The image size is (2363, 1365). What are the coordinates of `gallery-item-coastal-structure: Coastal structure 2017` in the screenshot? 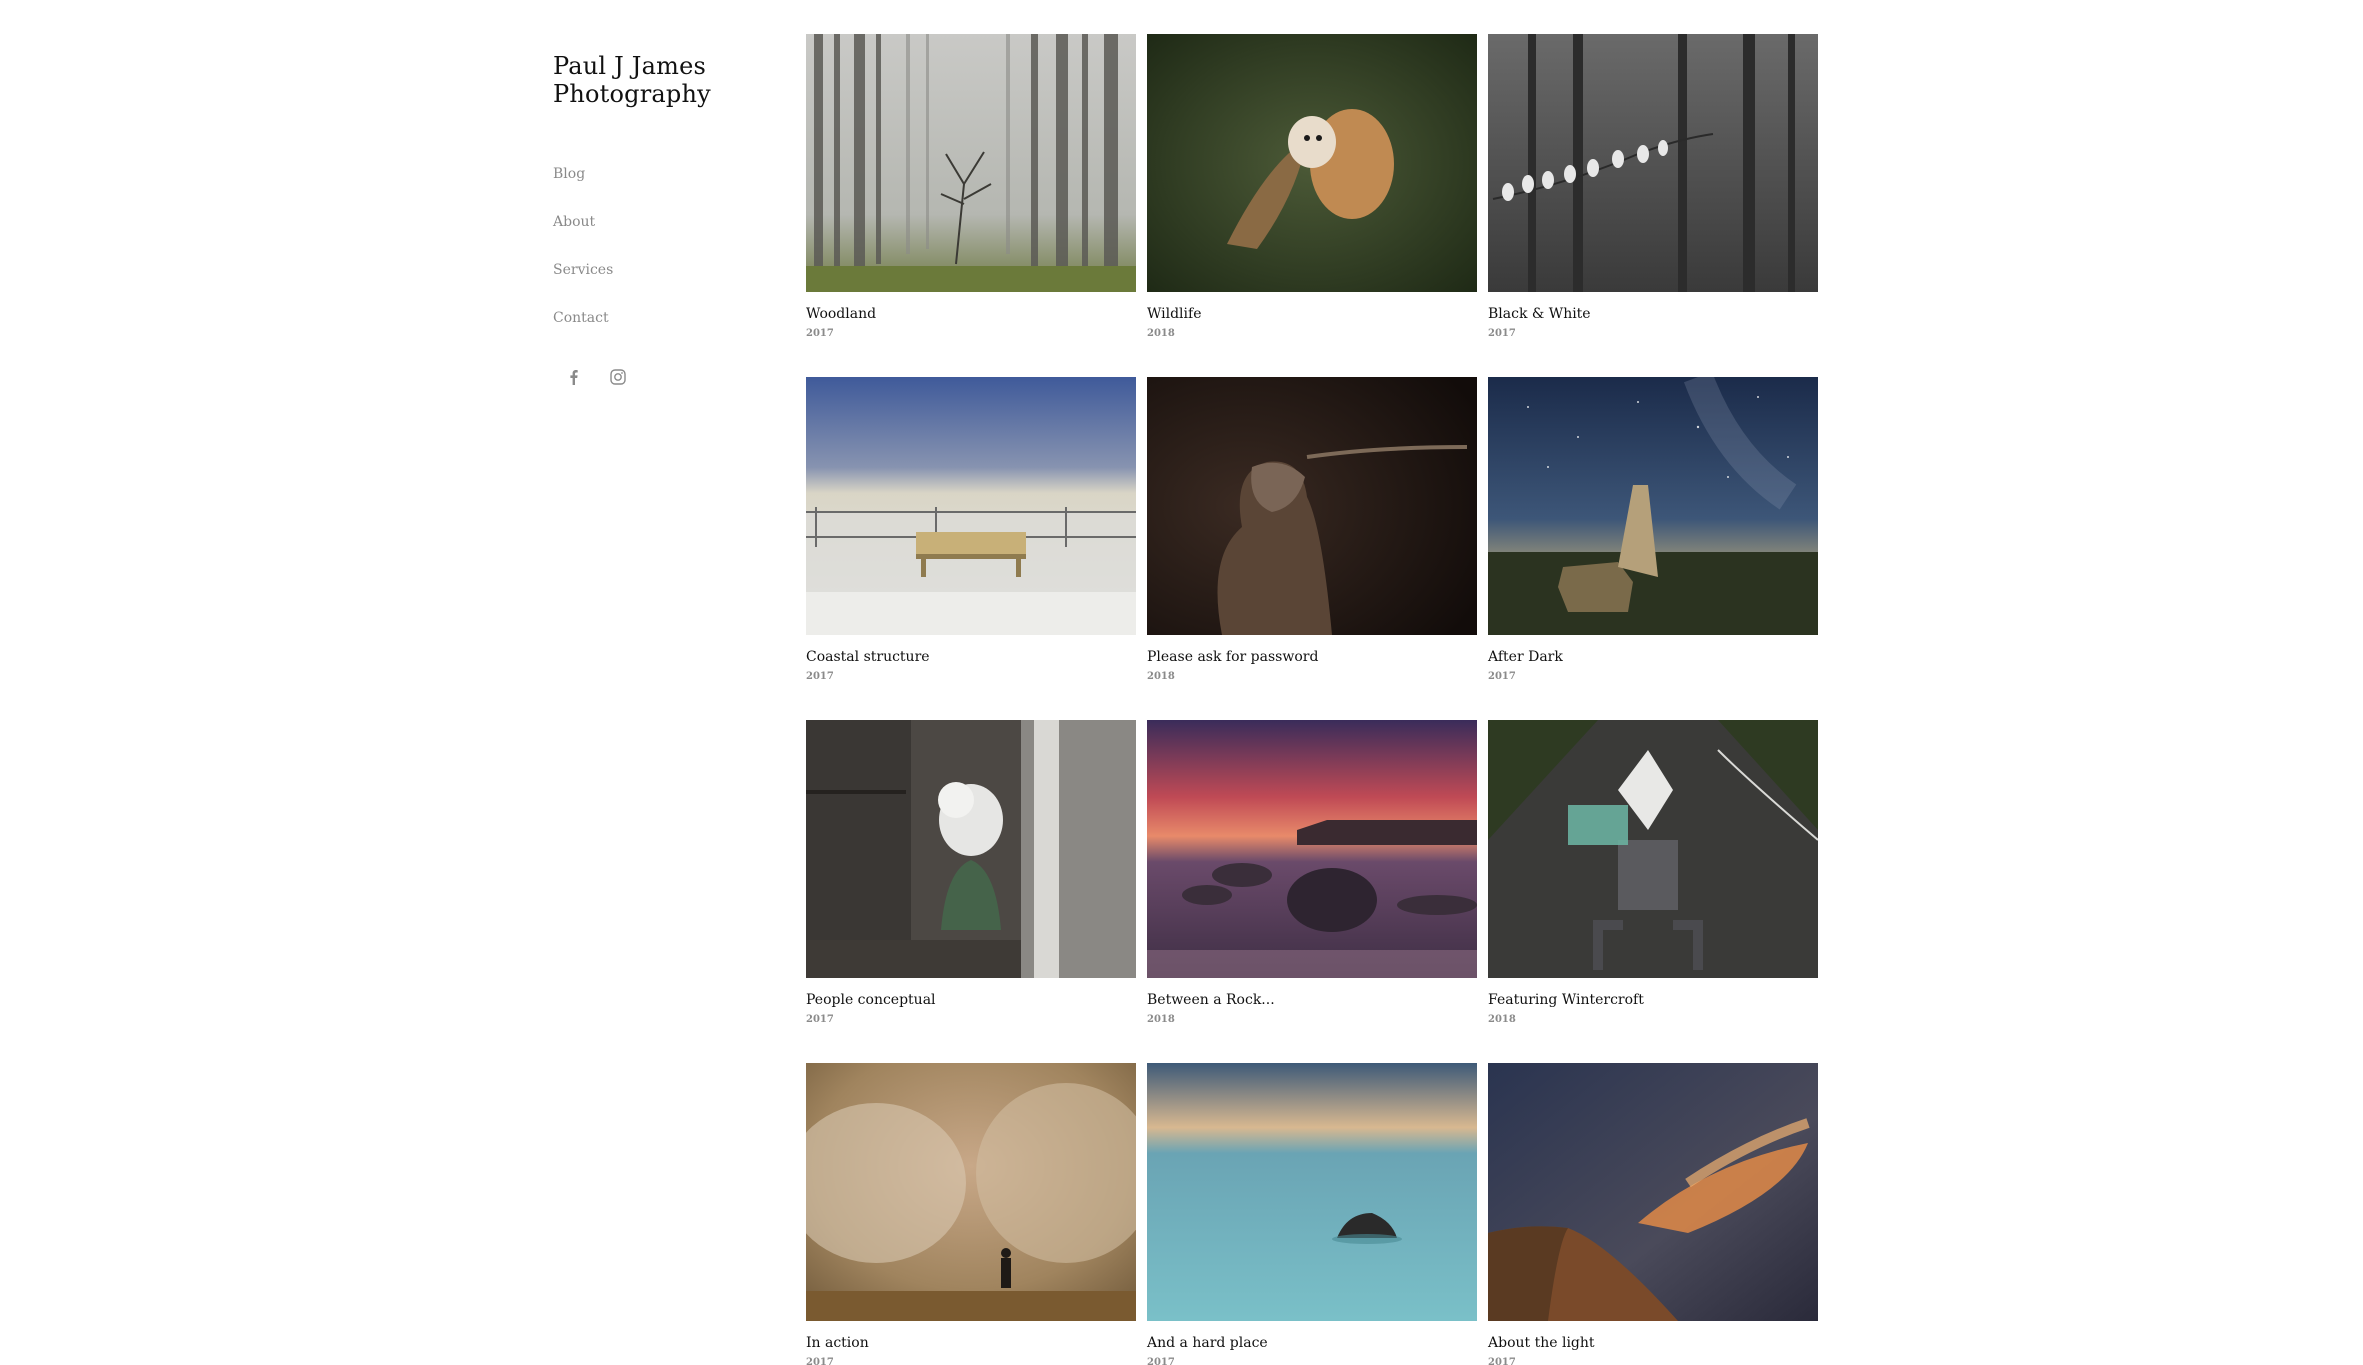 It's located at (971, 548).